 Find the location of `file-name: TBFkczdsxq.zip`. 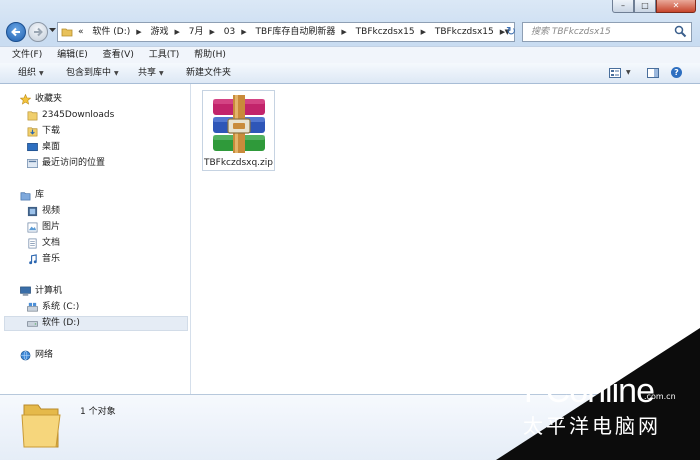

file-name: TBFkczdsxq.zip is located at coordinates (238, 163).